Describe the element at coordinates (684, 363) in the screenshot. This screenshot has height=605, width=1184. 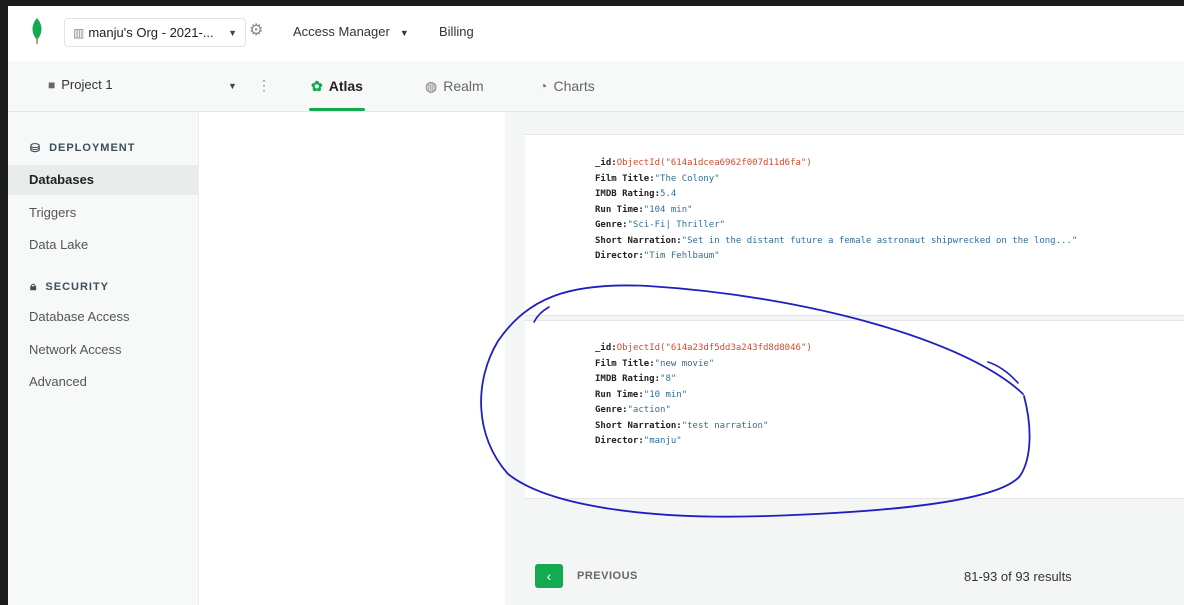
I see `field-value: "new movie"` at that location.